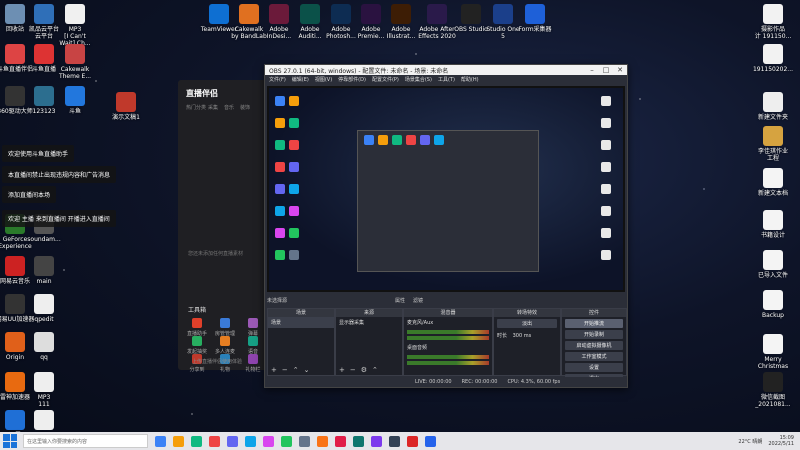 This screenshot has height=450, width=800. Describe the element at coordinates (38, 153) in the screenshot. I see `notification-toast: 欢迎使用斗鱼直播助手` at that location.